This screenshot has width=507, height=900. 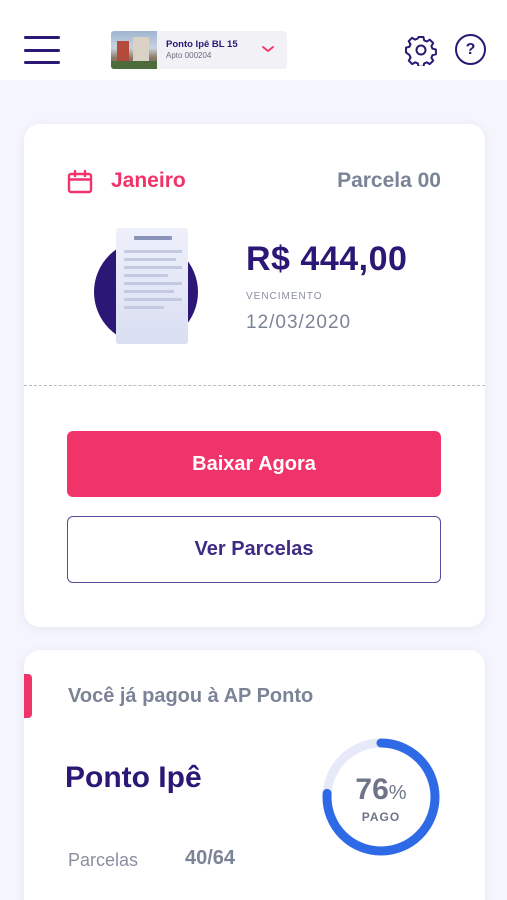 I want to click on top-bar: Ponto Ipê BL 15 Apto 000204 ?, so click(x=253, y=40).